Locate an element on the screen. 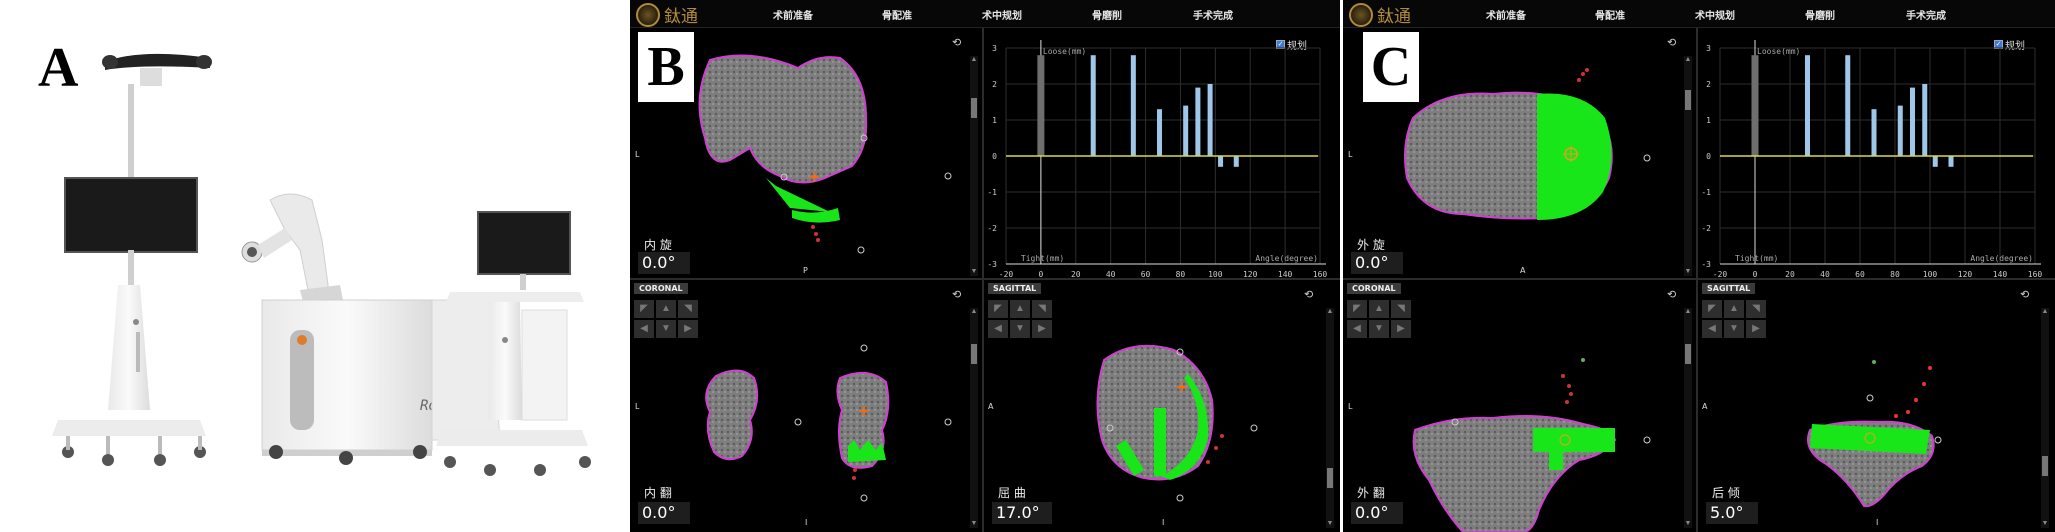 The image size is (2055, 532). sagittal-bone-scan is located at coordinates (1177, 423).